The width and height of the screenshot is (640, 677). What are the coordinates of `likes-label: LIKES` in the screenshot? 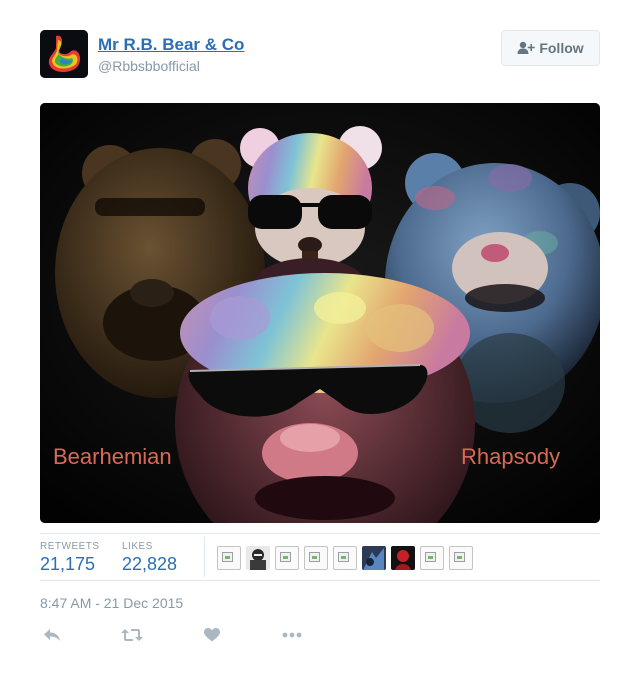 It's located at (137, 546).